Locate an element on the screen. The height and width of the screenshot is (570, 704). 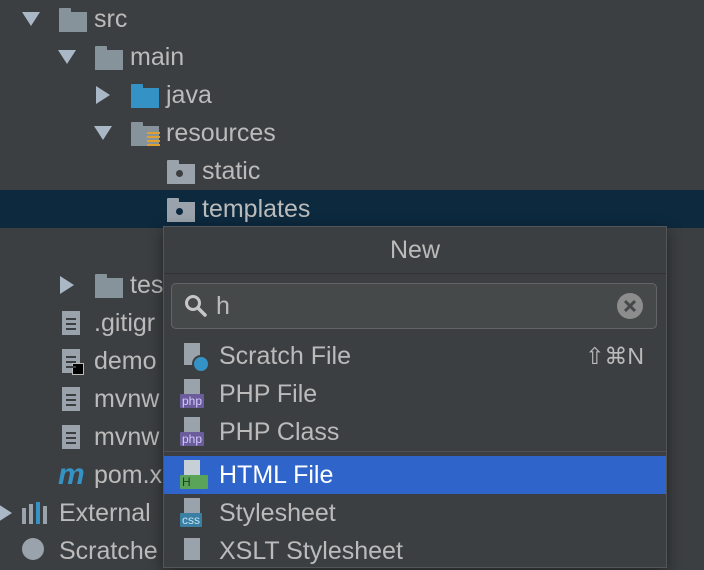
scratch-file-icon is located at coordinates (196, 358).